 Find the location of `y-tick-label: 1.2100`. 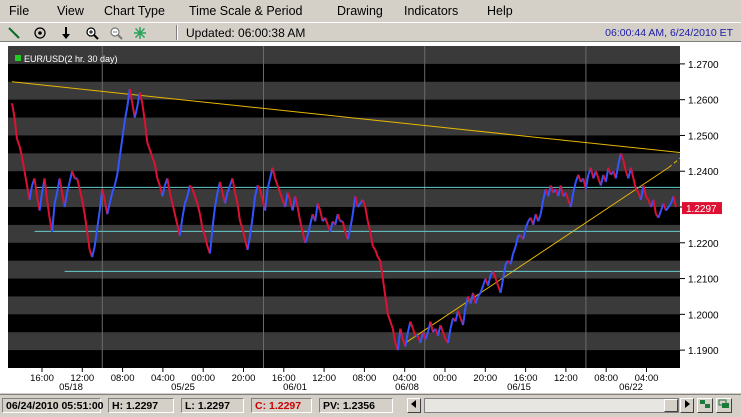

y-tick-label: 1.2100 is located at coordinates (703, 280).